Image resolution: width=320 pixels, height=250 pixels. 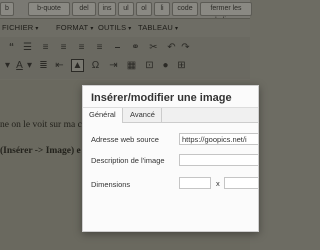 What do you see at coordinates (11, 47) in the screenshot?
I see `quote-icon: “` at bounding box center [11, 47].